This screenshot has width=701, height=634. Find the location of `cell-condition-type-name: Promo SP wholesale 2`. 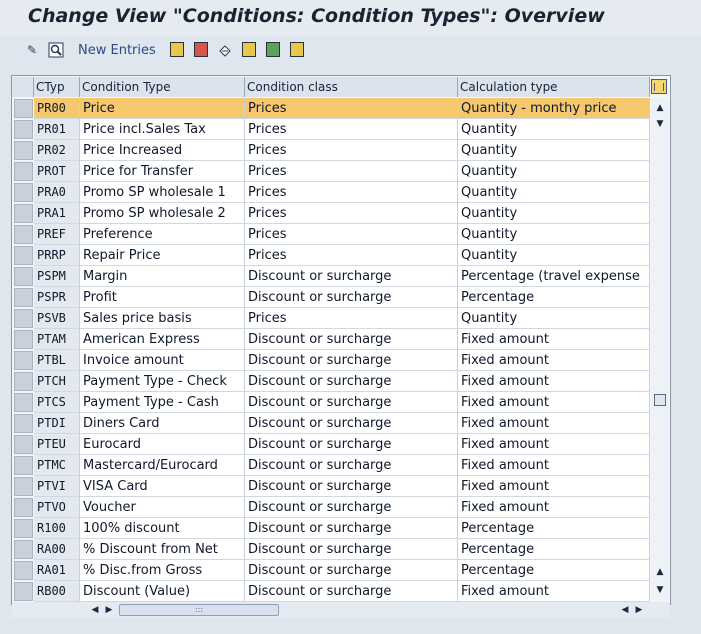

cell-condition-type-name: Promo SP wholesale 2 is located at coordinates (162, 213).